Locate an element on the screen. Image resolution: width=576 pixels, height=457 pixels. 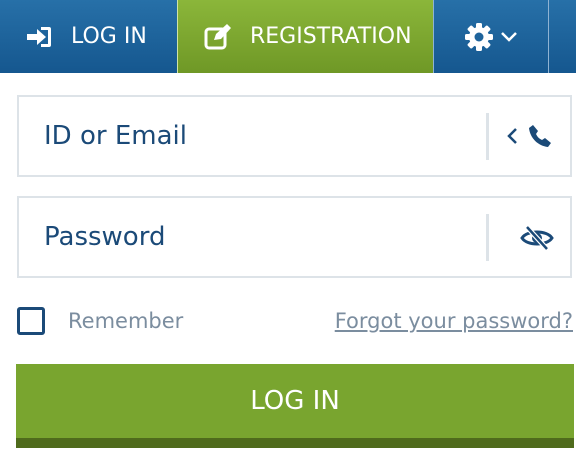
tab-registration: REGISTRATION is located at coordinates (305, 36).